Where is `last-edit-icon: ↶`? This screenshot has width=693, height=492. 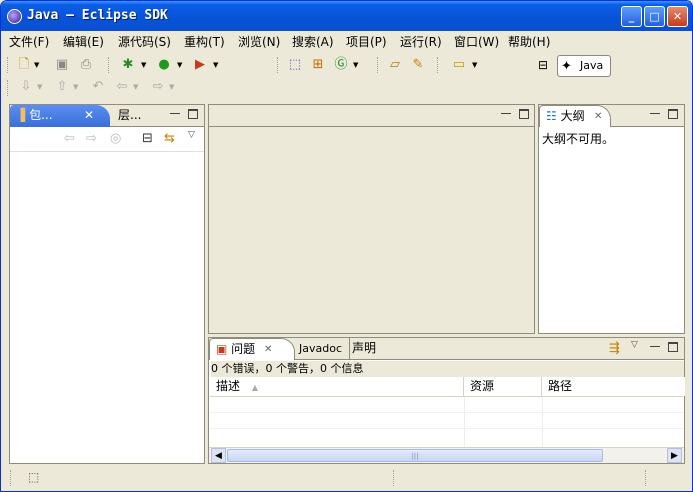
last-edit-icon: ↶ is located at coordinates (98, 87).